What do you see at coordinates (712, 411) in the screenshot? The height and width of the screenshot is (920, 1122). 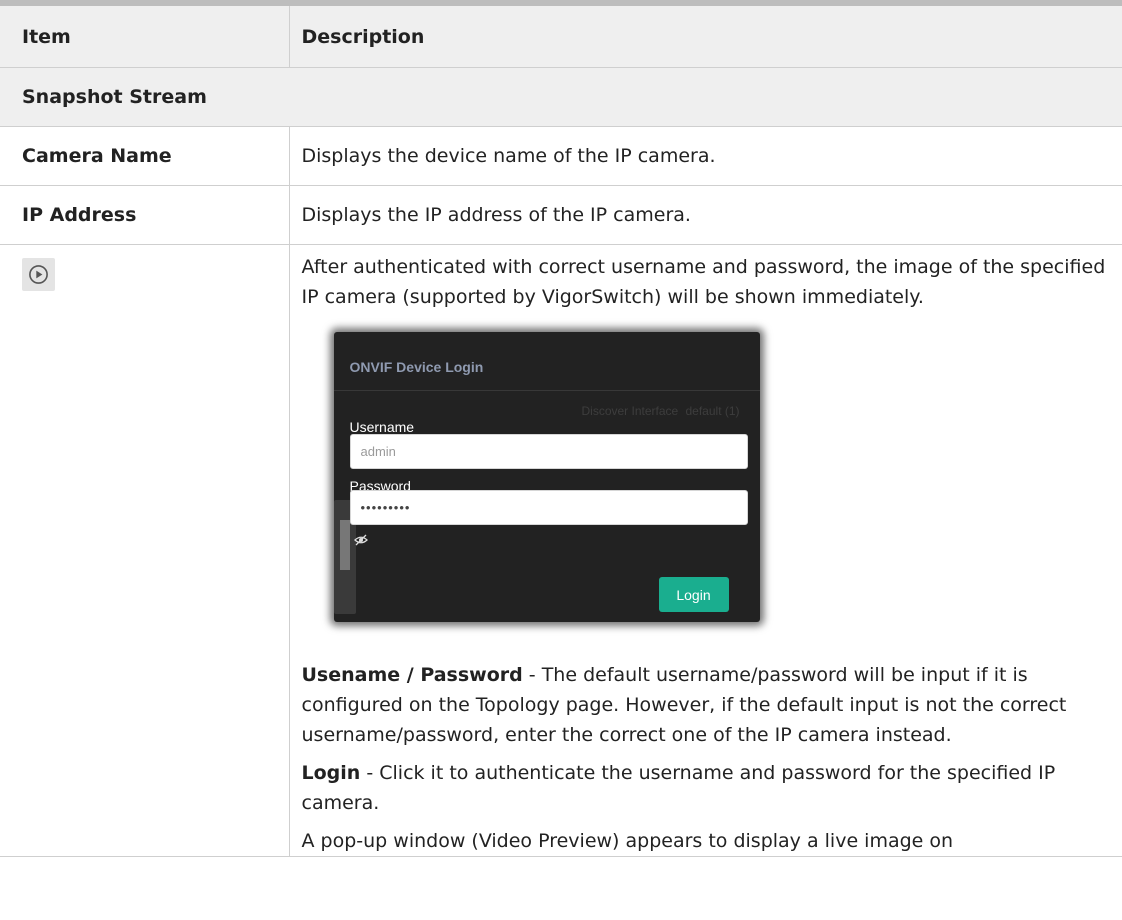 I see `background-interface-value: default (1)` at bounding box center [712, 411].